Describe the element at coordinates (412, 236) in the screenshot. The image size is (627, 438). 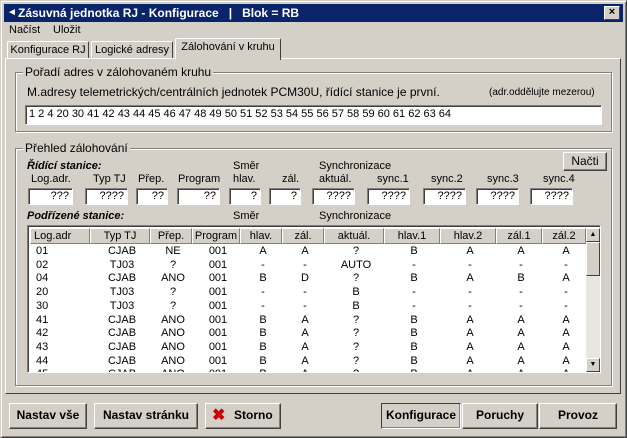
I see `column-header: hlav.1` at that location.